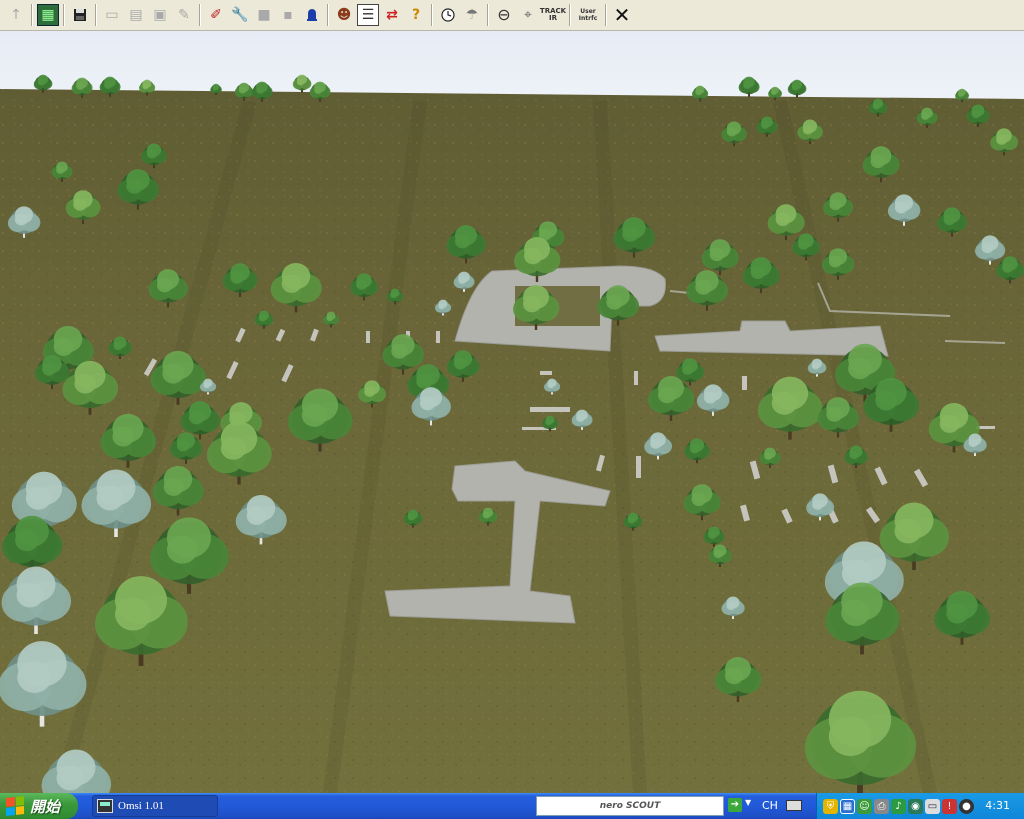 Image resolution: width=1024 pixels, height=819 pixels. I want to click on user-interface-icon: User Intrfc, so click(588, 15).